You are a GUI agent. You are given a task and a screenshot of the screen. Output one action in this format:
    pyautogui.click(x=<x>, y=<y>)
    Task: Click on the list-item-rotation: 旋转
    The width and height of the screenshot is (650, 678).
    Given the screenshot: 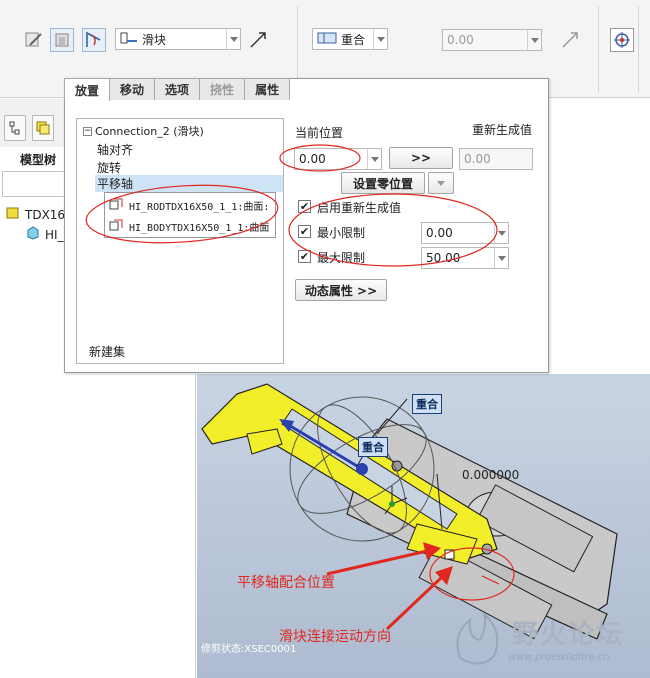 What is the action you would take?
    pyautogui.click(x=109, y=167)
    